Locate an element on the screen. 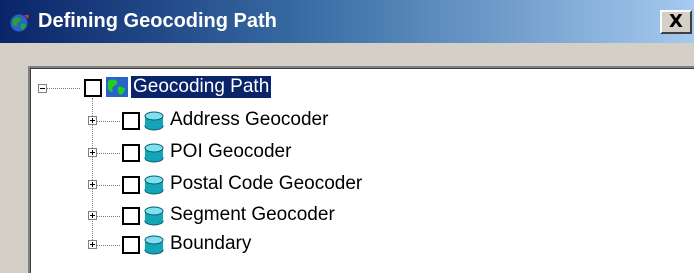  window-title: Defining Geocoding Path is located at coordinates (157, 21).